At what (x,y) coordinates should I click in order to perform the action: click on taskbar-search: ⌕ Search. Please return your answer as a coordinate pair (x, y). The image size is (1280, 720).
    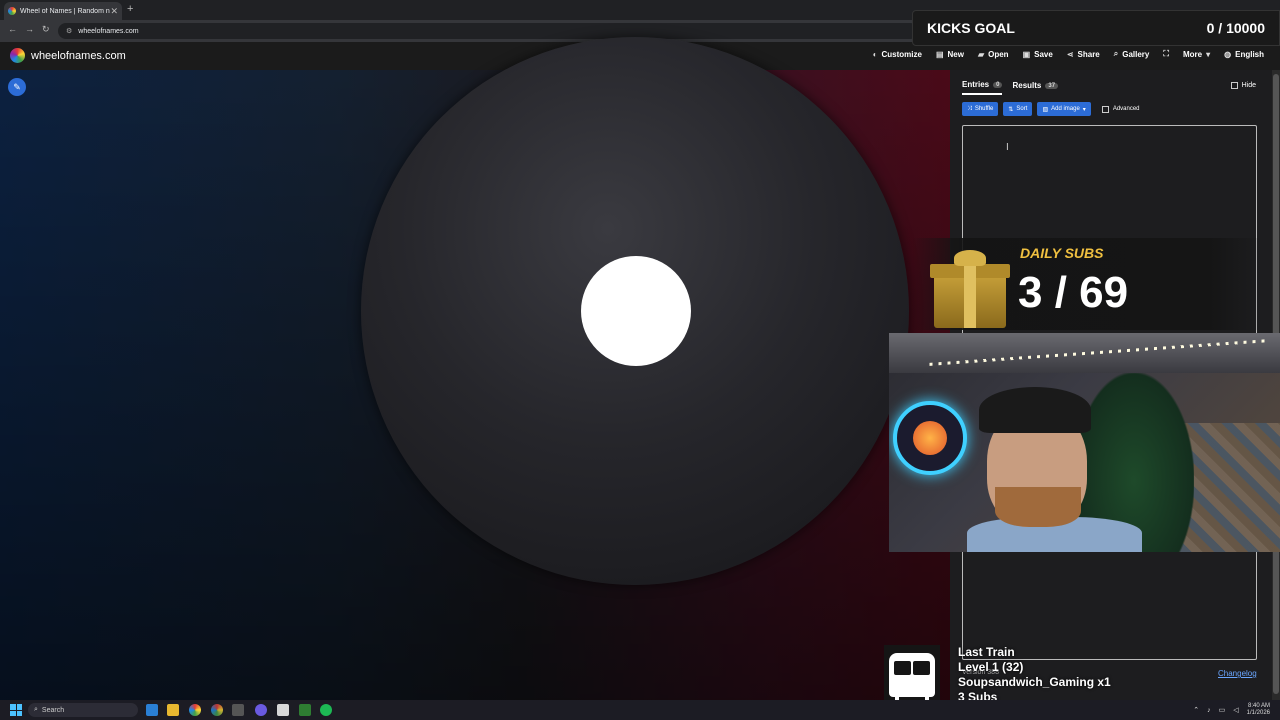
    Looking at the image, I should click on (83, 710).